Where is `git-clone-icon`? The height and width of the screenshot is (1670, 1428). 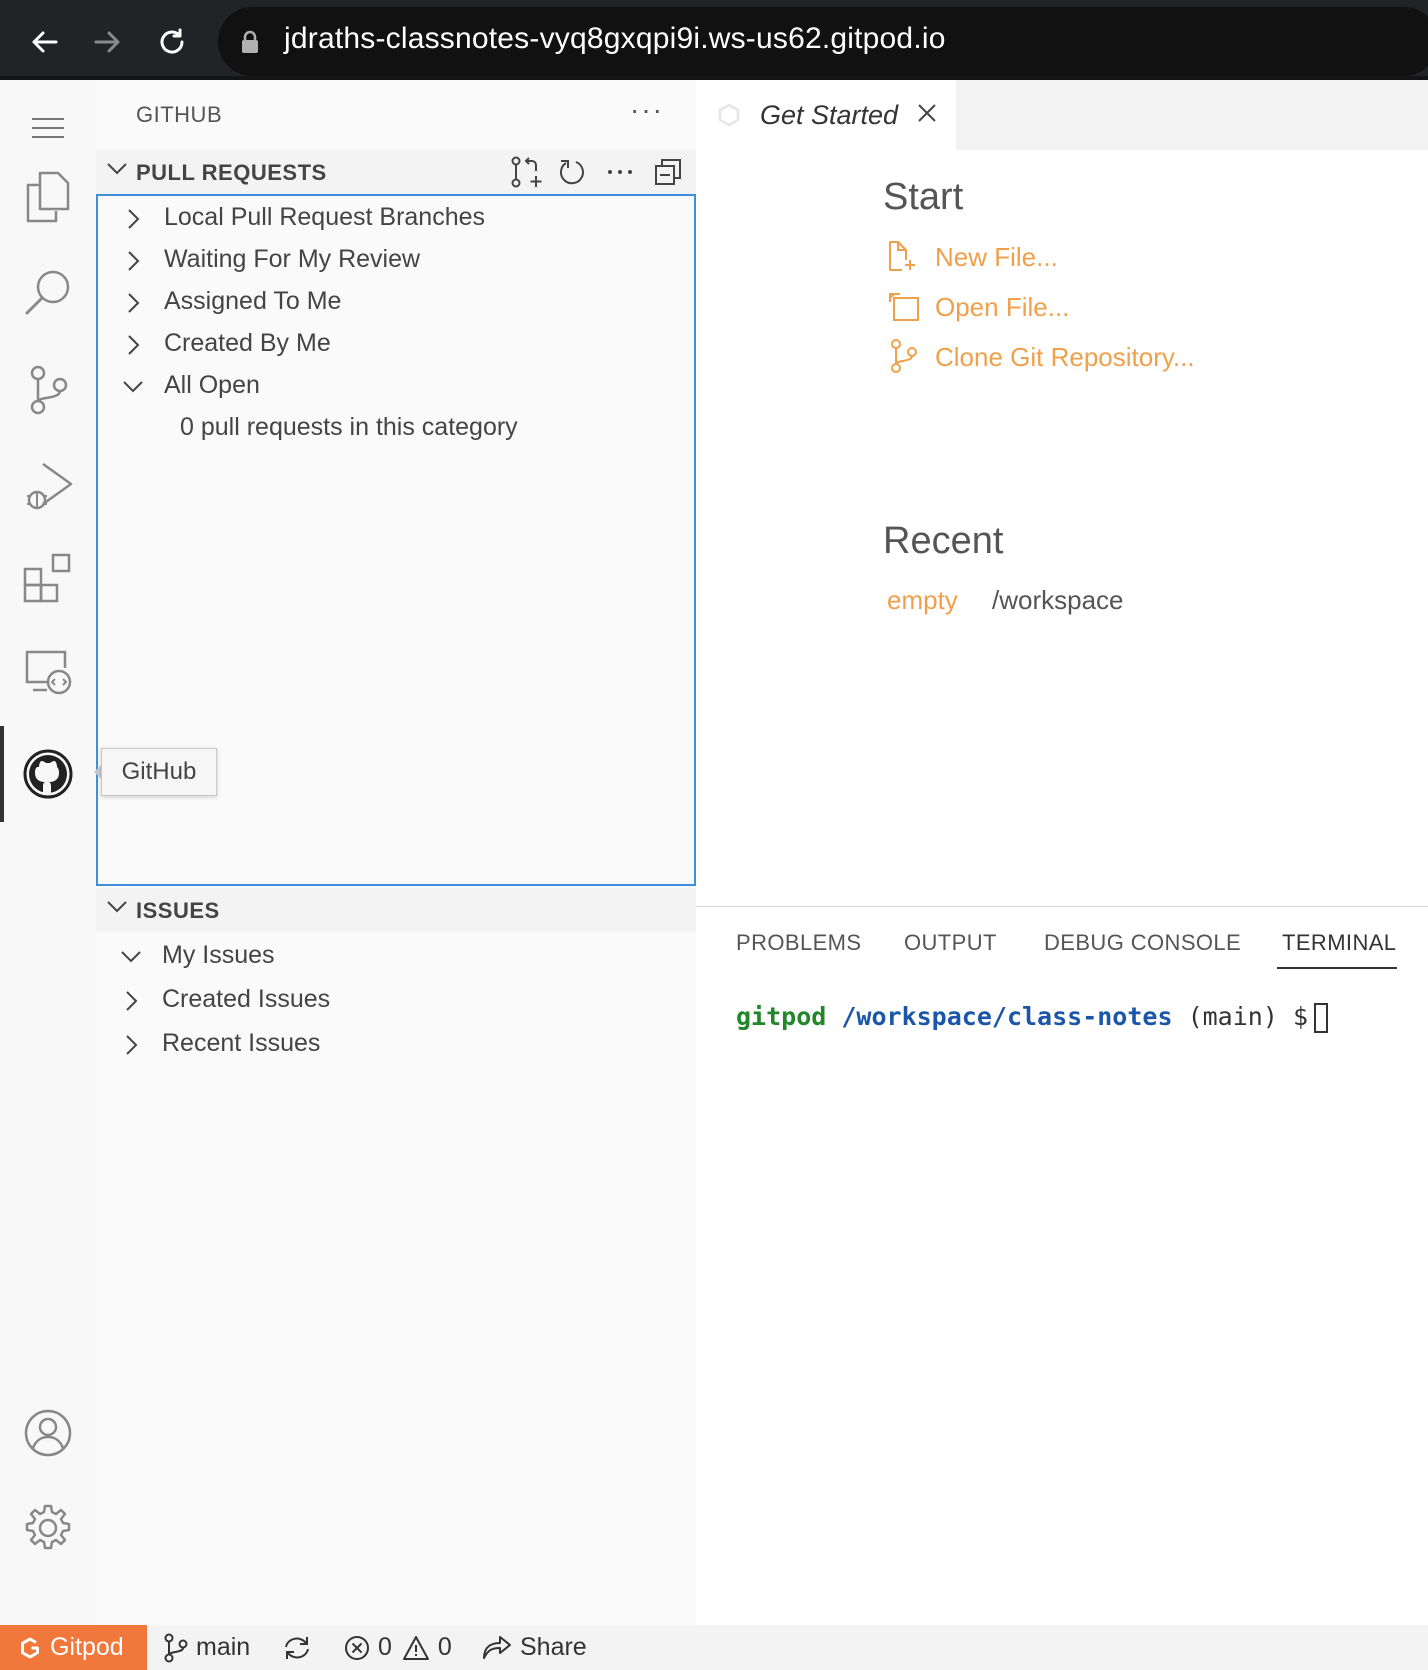
git-clone-icon is located at coordinates (904, 356).